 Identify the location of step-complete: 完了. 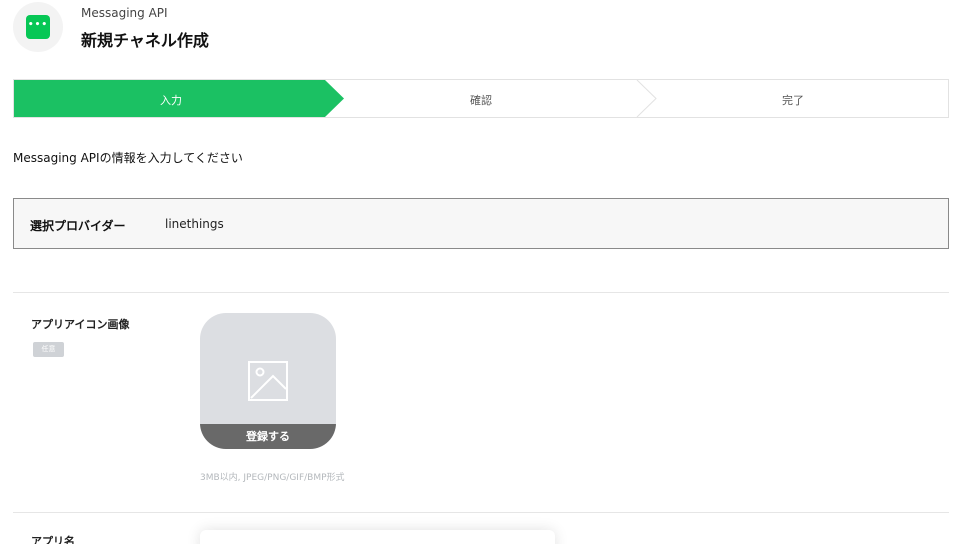
(793, 100).